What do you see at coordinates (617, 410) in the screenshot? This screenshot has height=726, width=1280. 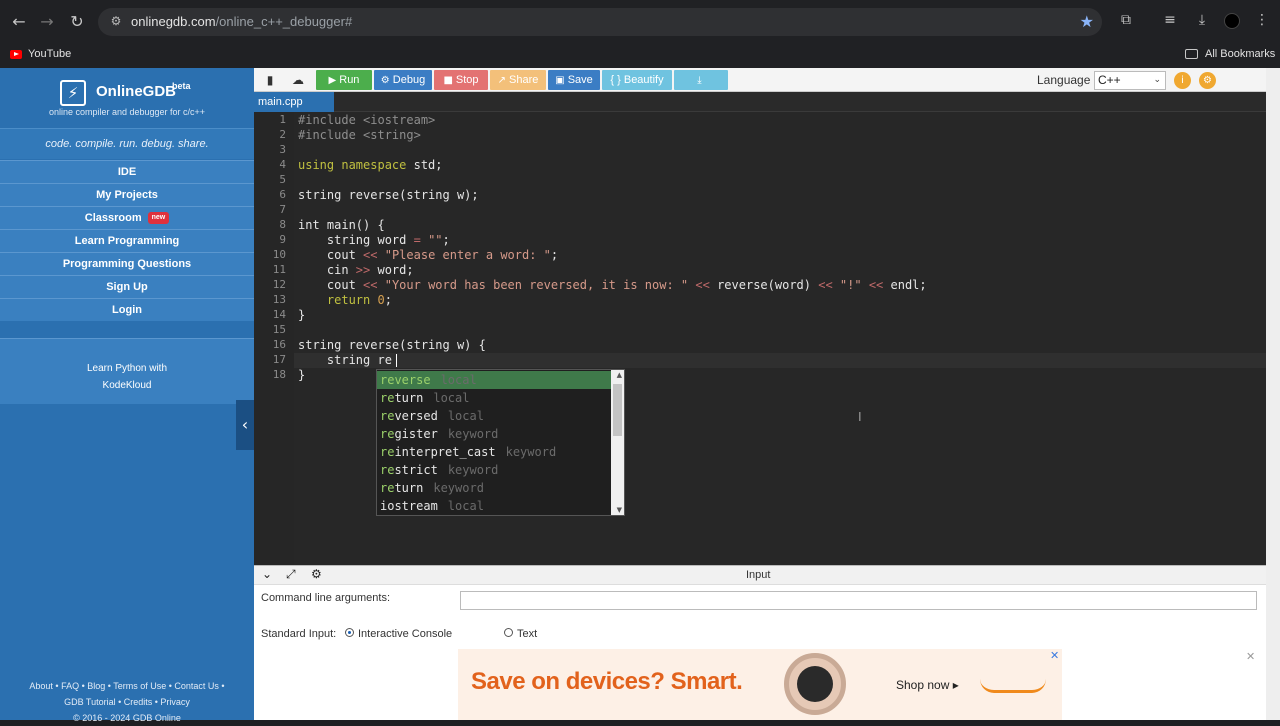 I see `scroll-thumb` at bounding box center [617, 410].